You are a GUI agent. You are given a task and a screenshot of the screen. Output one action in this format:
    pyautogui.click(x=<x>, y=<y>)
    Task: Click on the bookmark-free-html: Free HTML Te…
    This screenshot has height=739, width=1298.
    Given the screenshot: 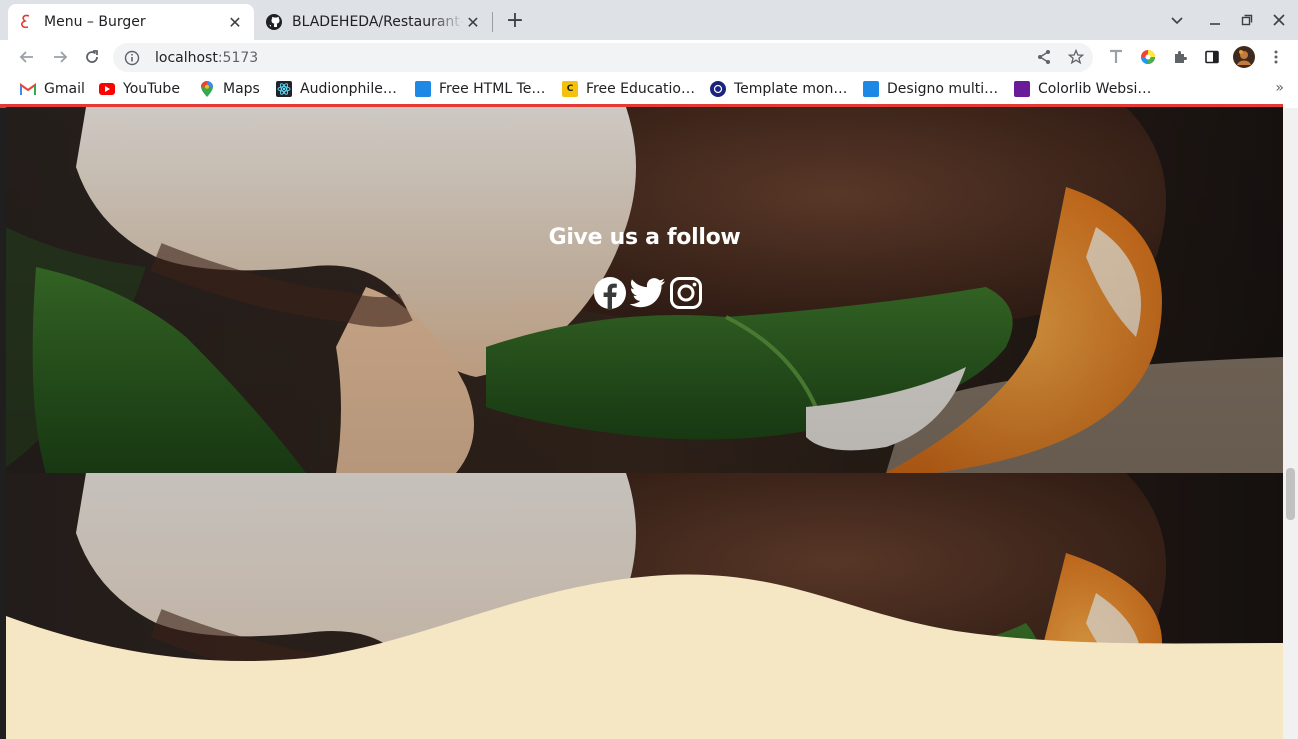 What is the action you would take?
    pyautogui.click(x=480, y=89)
    